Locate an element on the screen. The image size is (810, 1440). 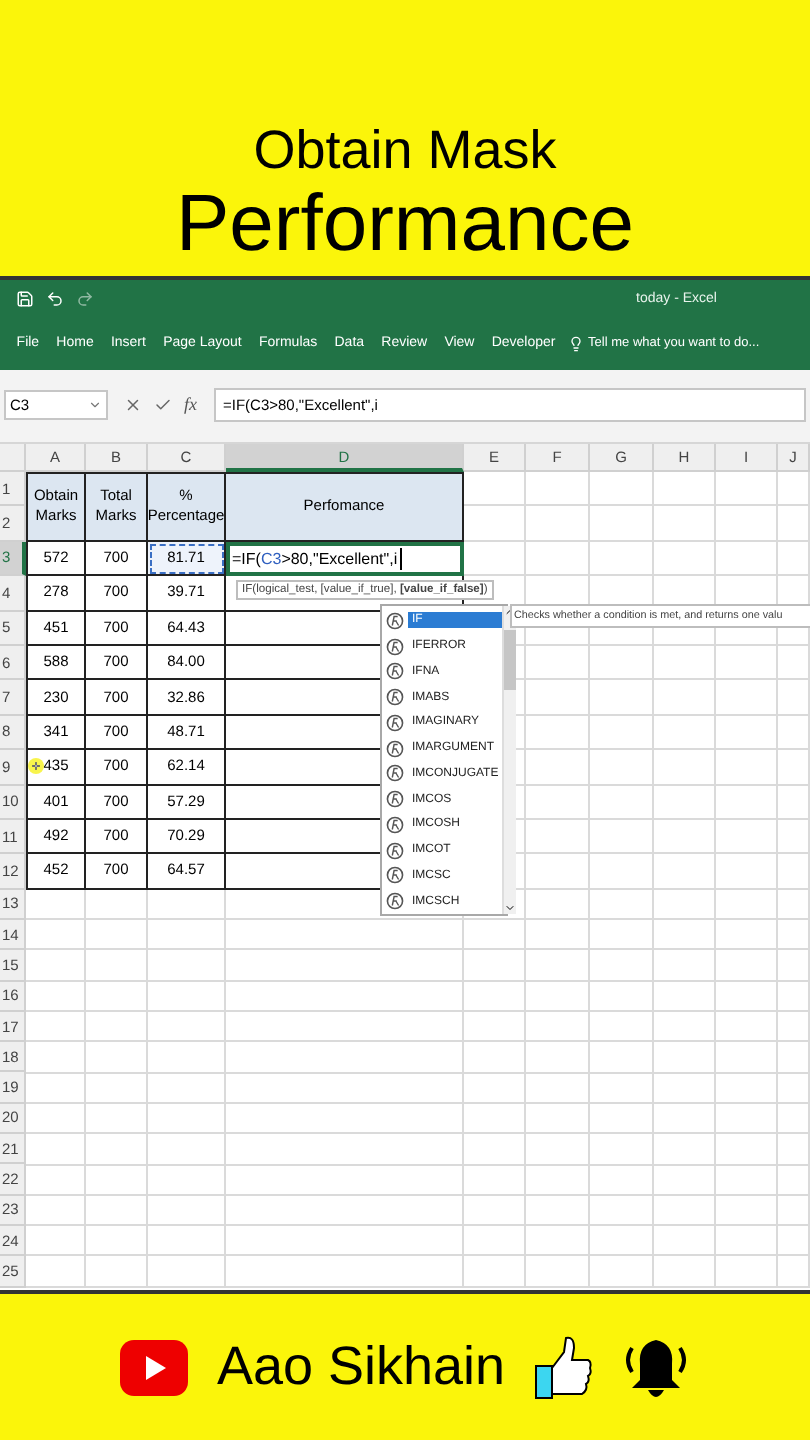
play-button-icon is located at coordinates (154, 1367).